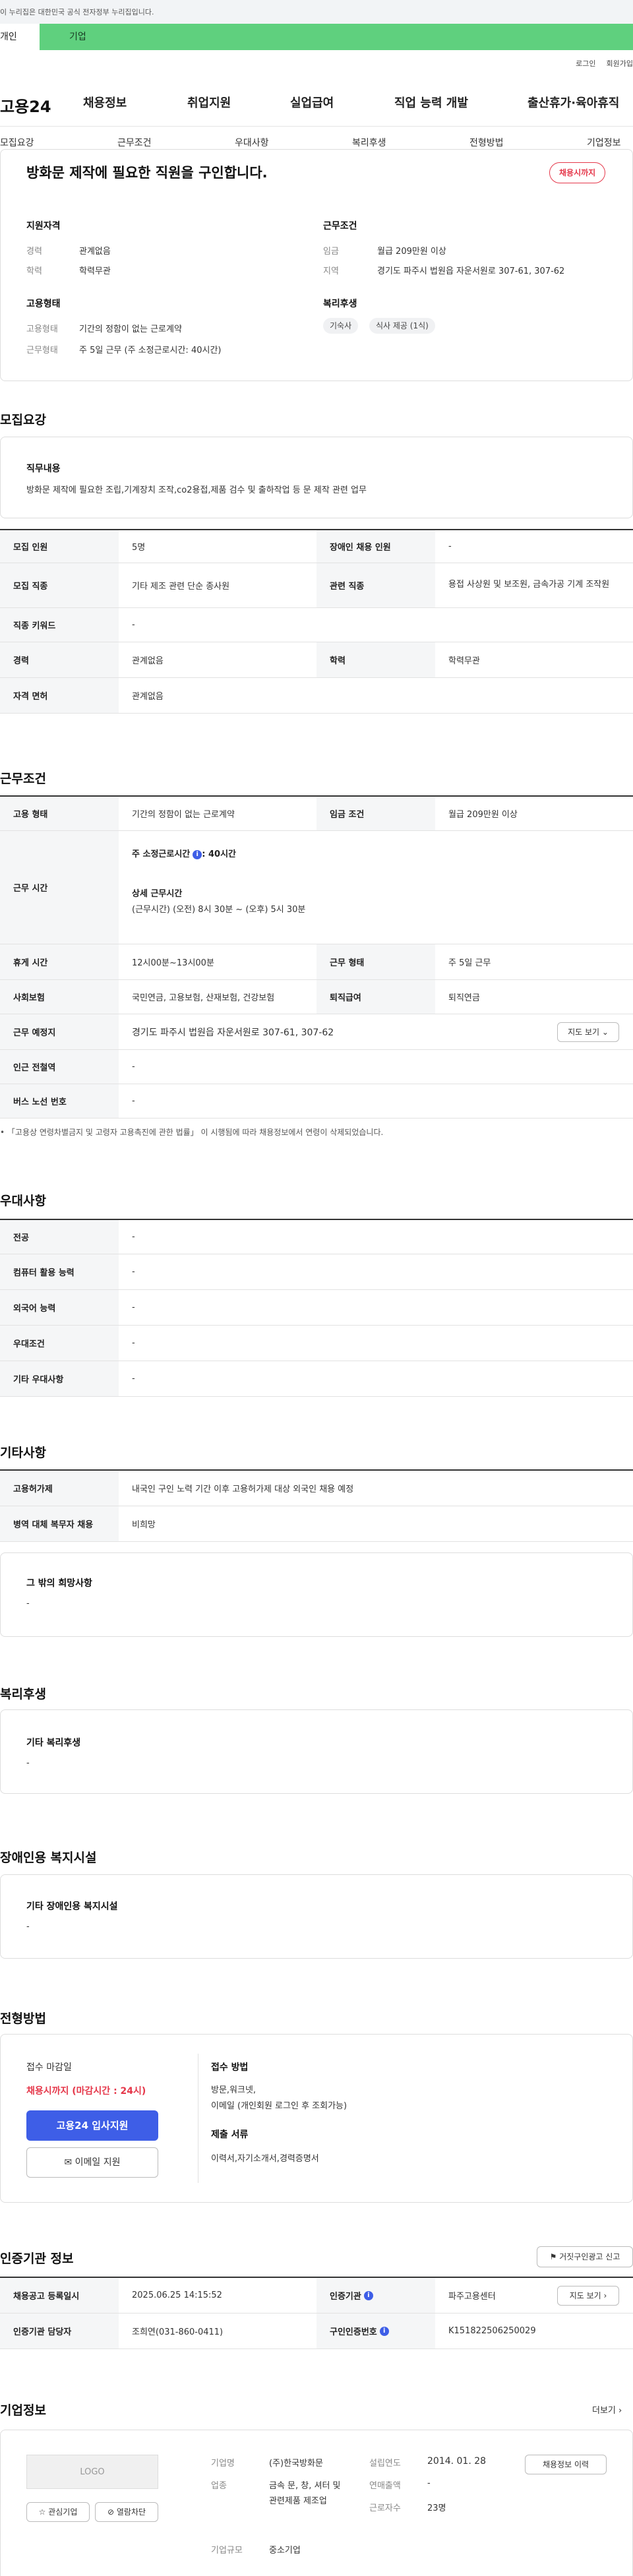  I want to click on table-cell: 학력무관, so click(464, 661).